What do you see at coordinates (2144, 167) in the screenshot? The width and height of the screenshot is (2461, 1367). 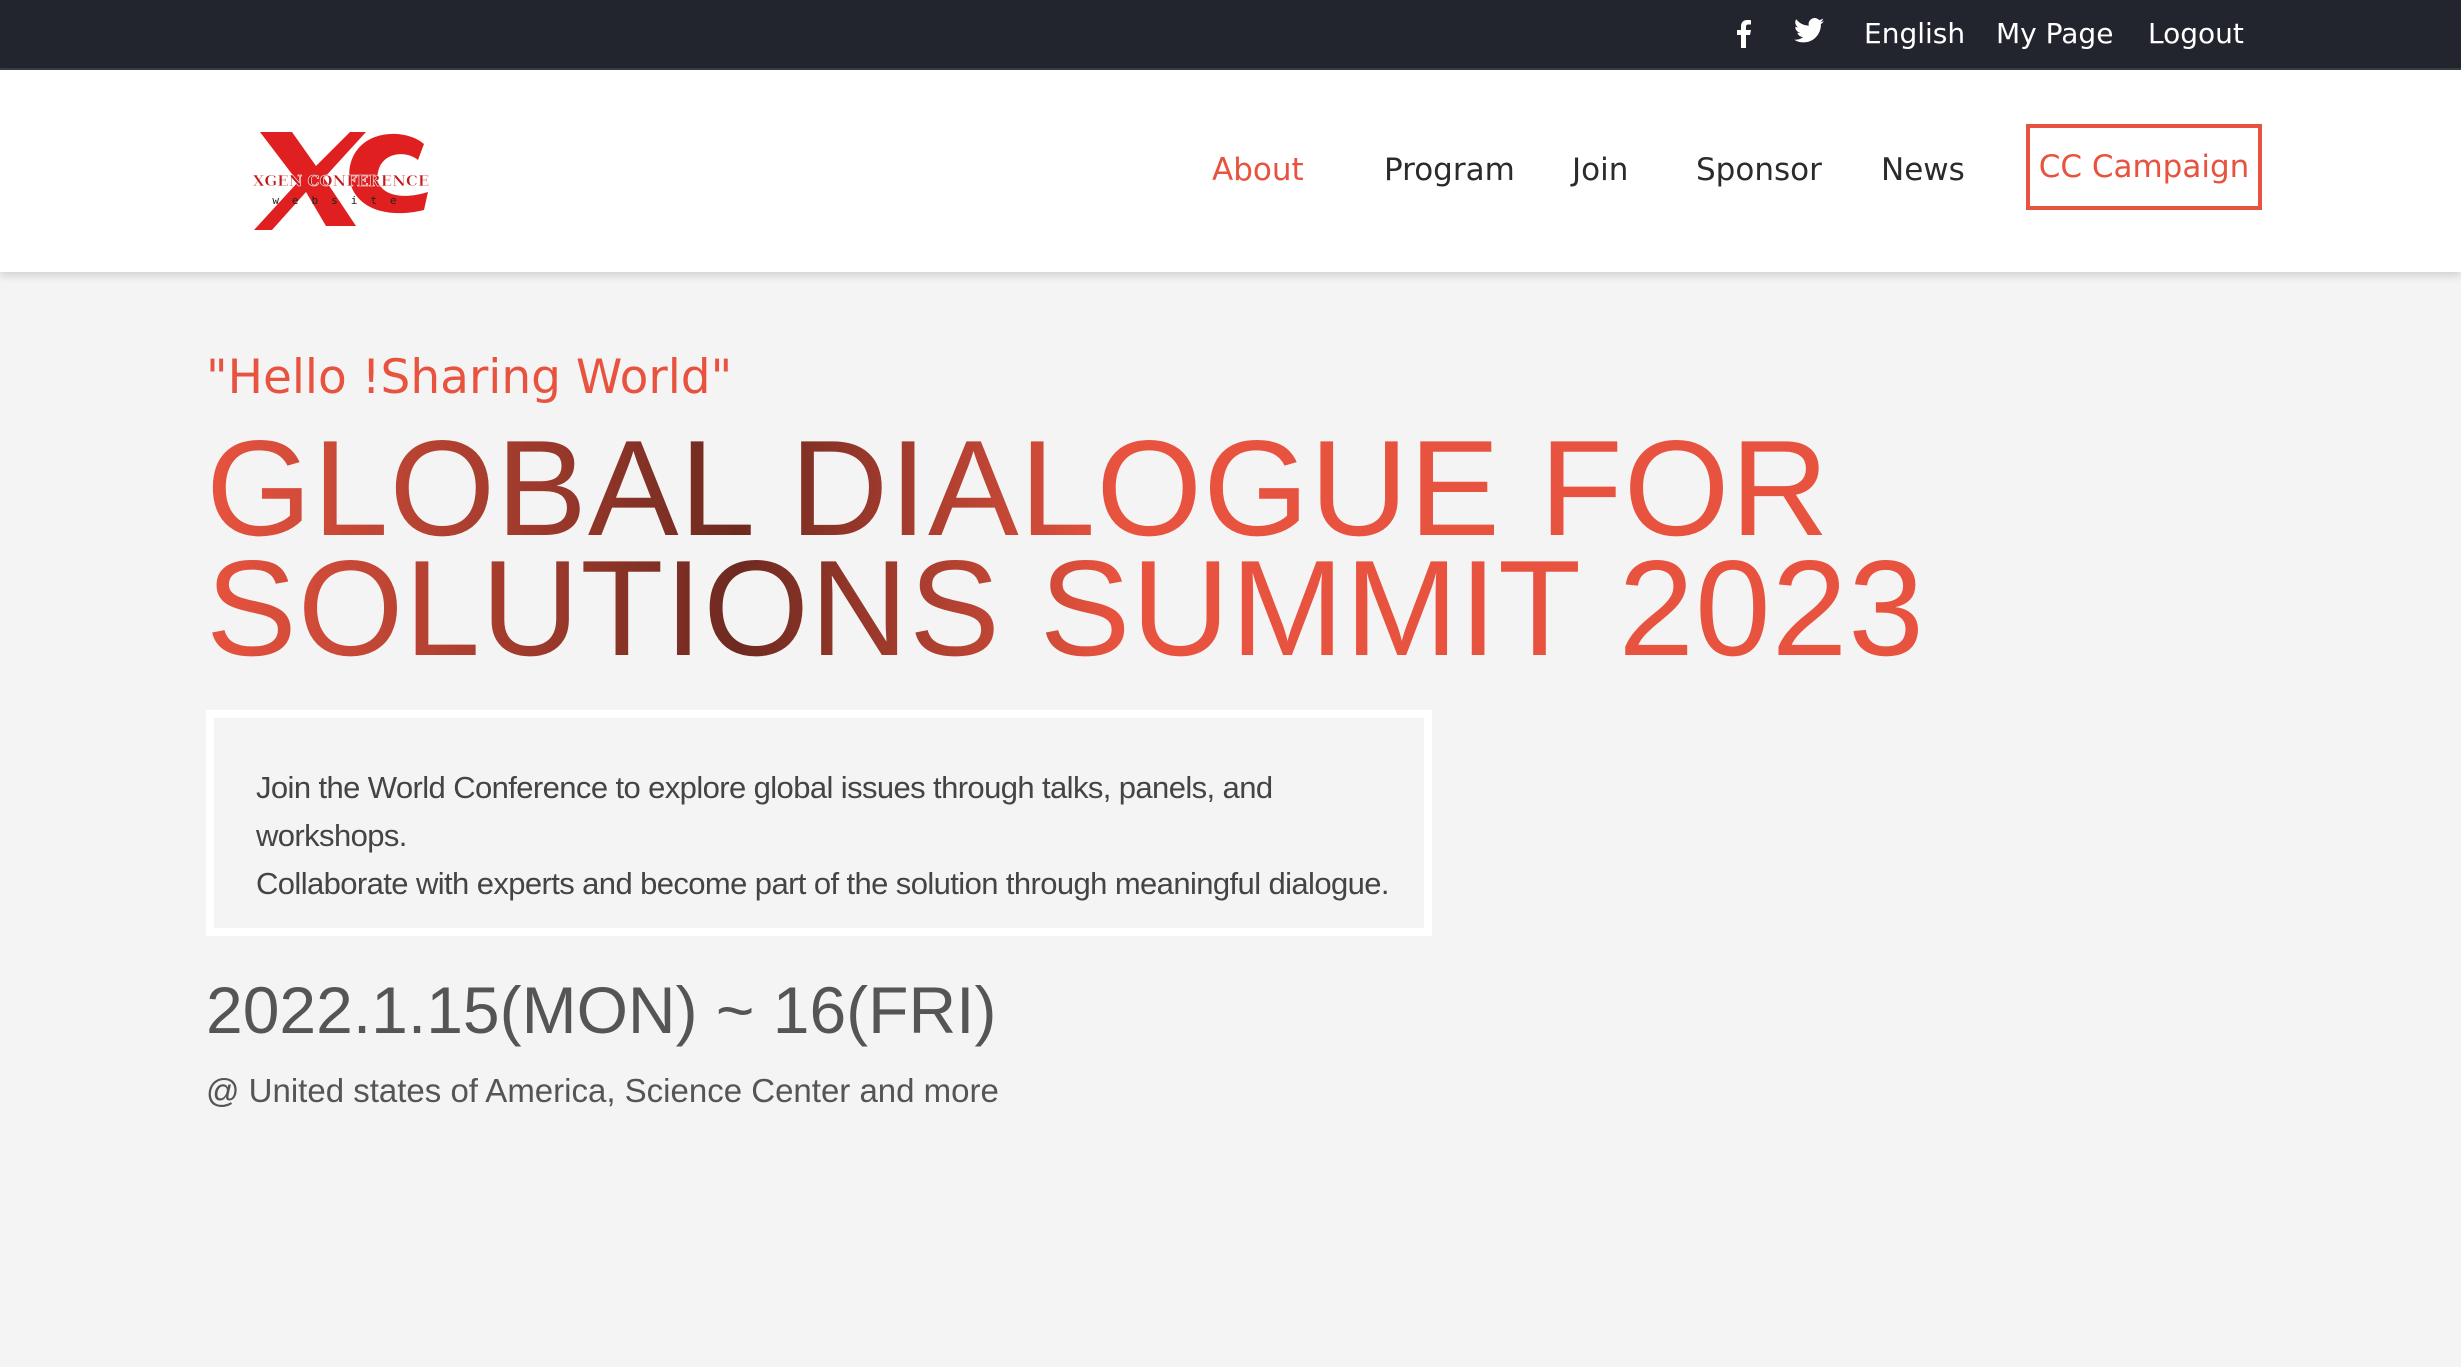 I see `cc-campaign-button: CC Campaign` at bounding box center [2144, 167].